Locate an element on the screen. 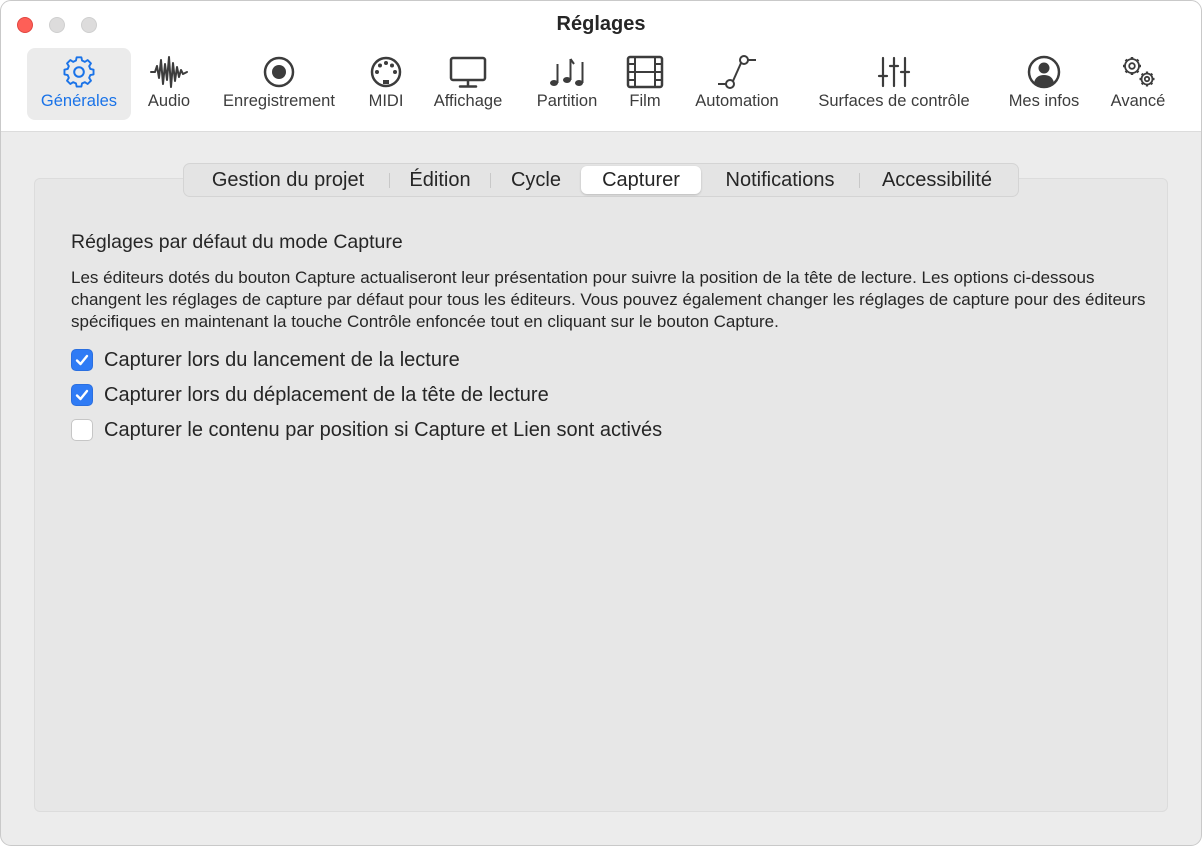  toolbar-item-label: Surfaces de contrôle is located at coordinates (894, 101).